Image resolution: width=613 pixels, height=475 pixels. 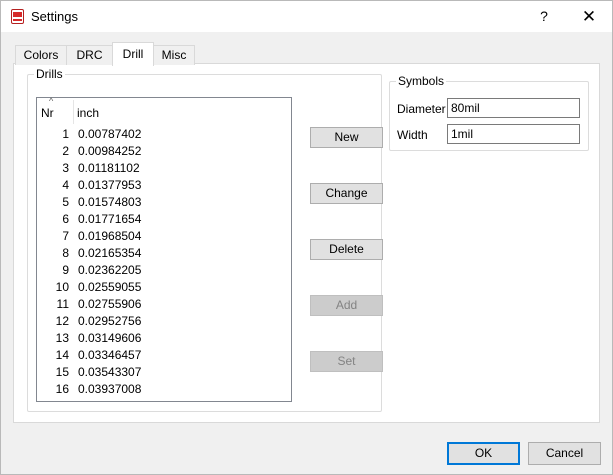 What do you see at coordinates (65, 185) in the screenshot?
I see `drill-nr-cell: 4` at bounding box center [65, 185].